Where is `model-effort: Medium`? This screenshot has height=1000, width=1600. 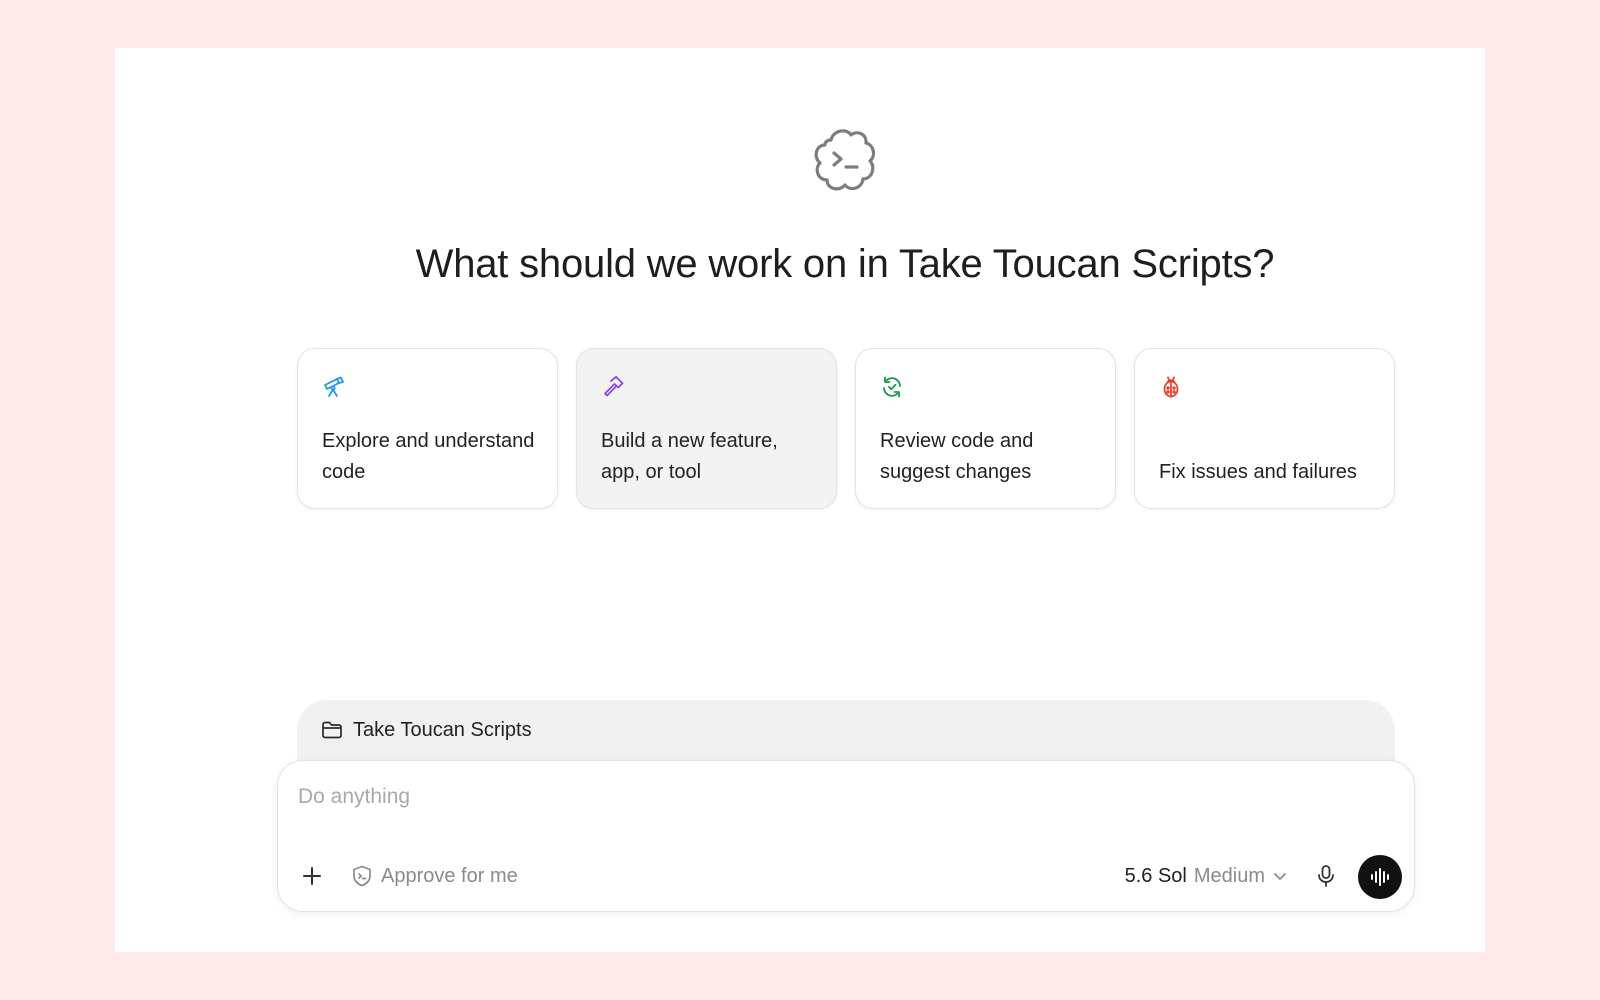 model-effort: Medium is located at coordinates (1229, 875).